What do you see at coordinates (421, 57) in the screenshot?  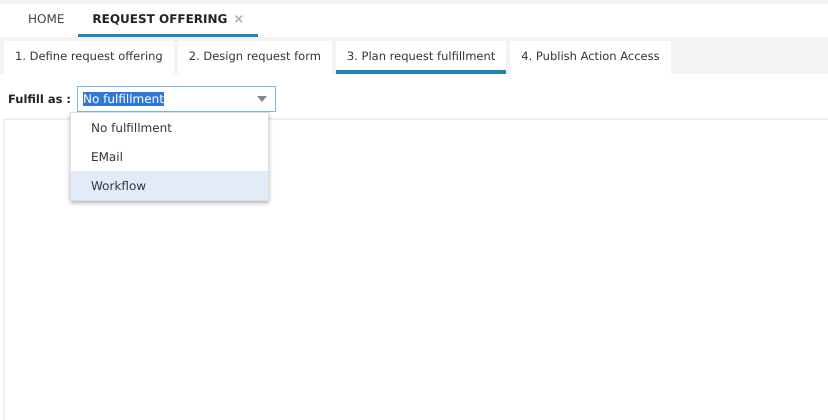 I see `step-tab: 3. Plan request fulfillment` at bounding box center [421, 57].